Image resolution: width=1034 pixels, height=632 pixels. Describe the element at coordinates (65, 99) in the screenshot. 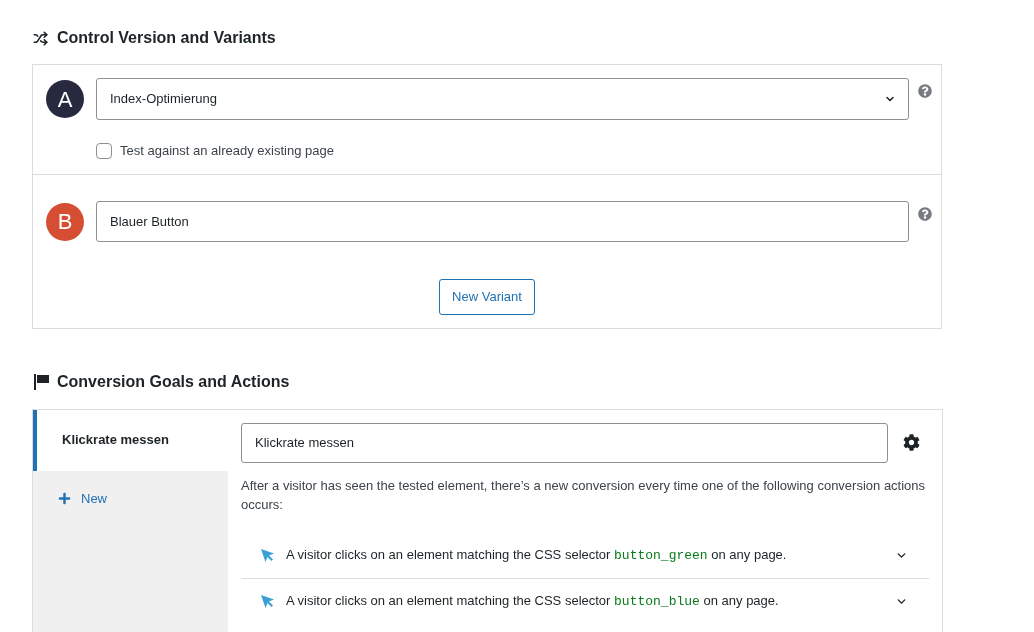

I see `letter-avatar: A` at that location.